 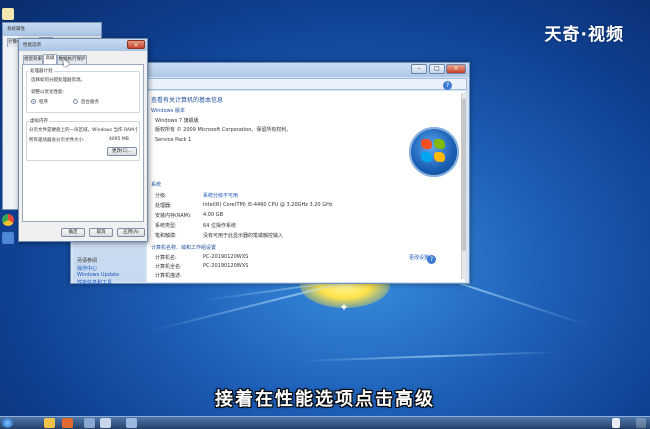 I want to click on processor-scheduling-heading: 处理器计划, so click(x=41, y=71).